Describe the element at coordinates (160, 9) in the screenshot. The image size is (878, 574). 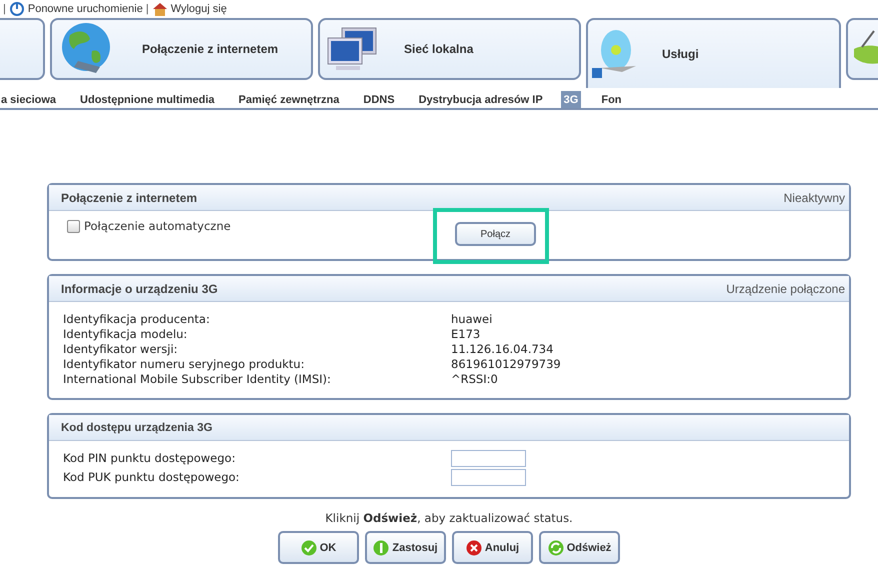
I see `house-icon` at that location.